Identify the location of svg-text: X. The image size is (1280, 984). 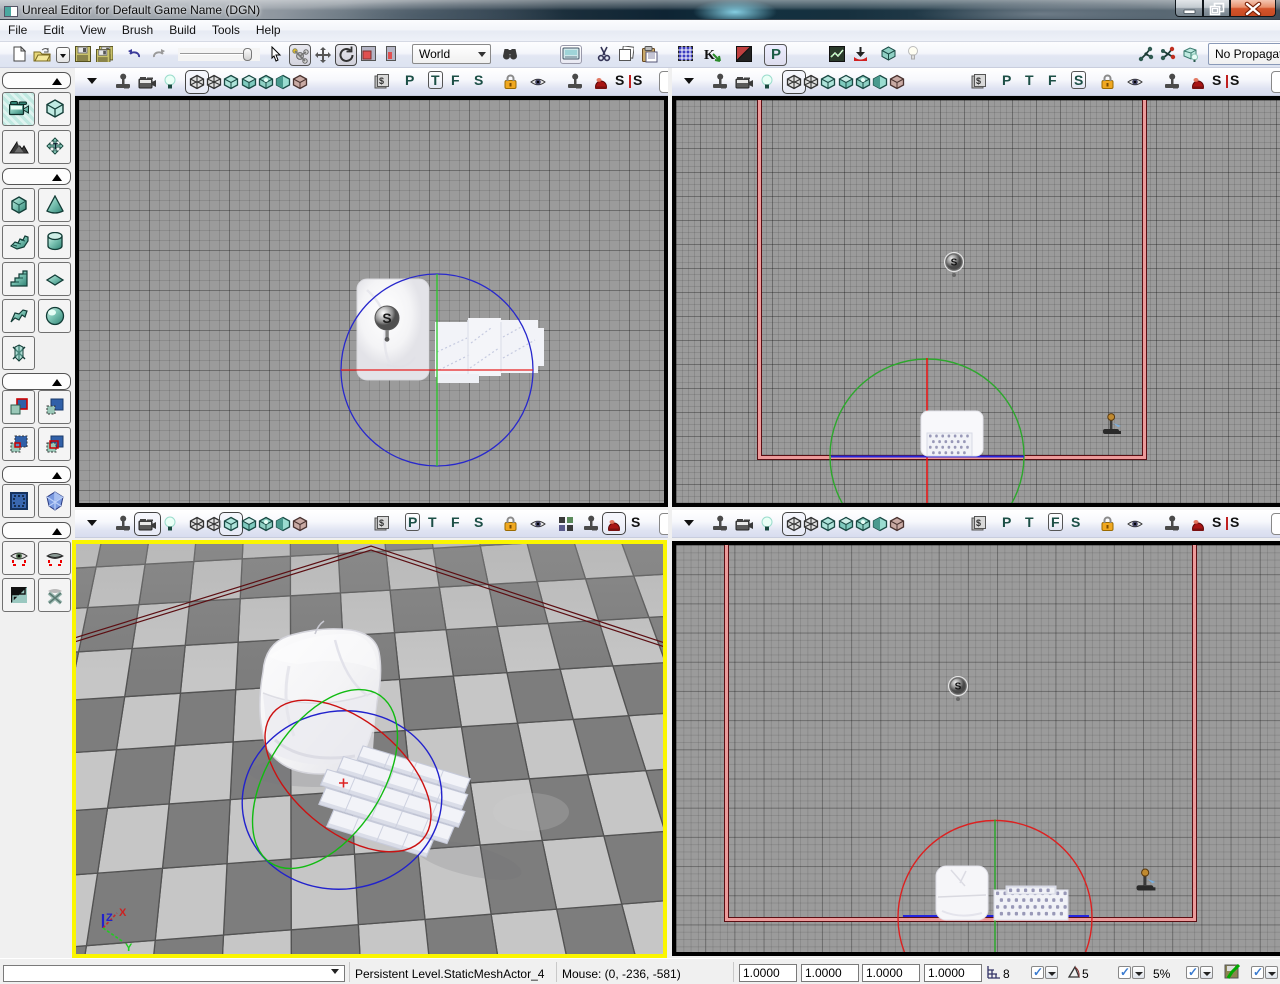
(123, 913).